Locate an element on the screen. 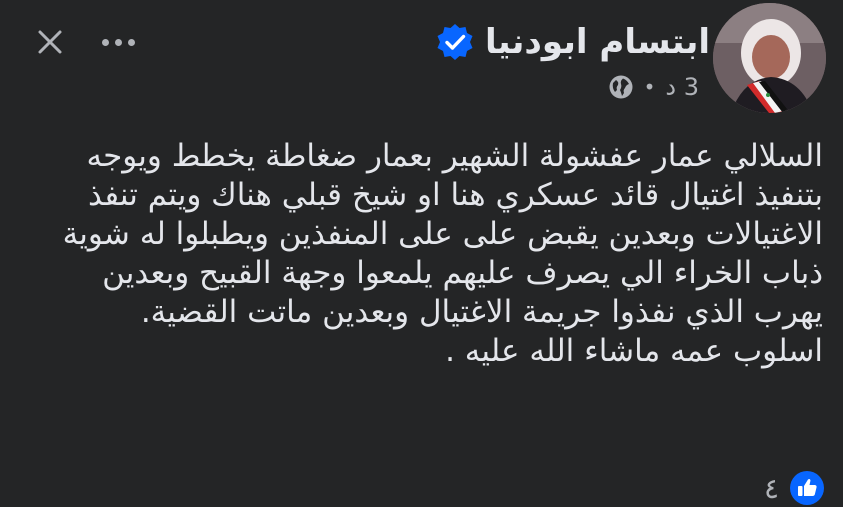 The image size is (843, 507). avatar-image is located at coordinates (769, 58).